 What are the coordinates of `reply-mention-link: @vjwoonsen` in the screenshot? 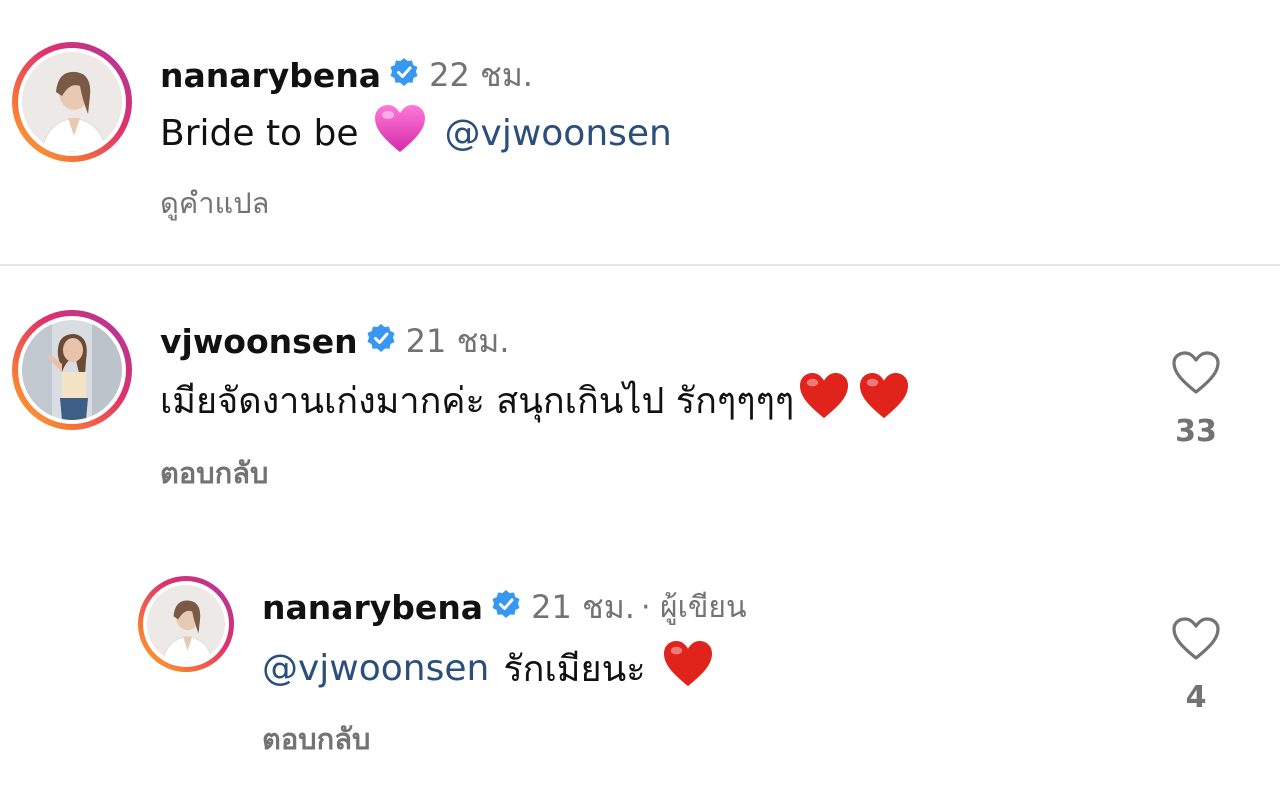 It's located at (375, 668).